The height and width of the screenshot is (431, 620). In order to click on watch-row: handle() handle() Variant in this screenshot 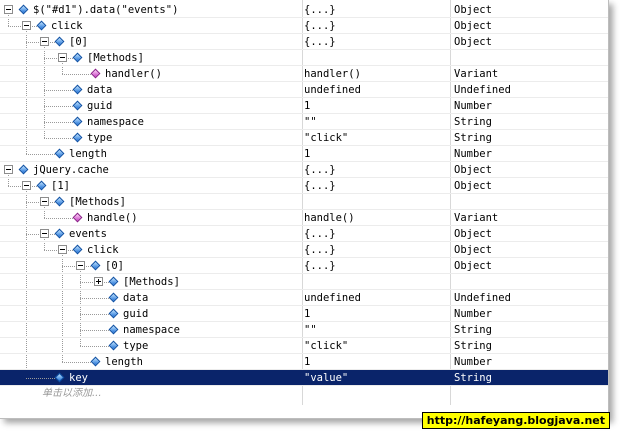, I will do `click(304, 218)`.